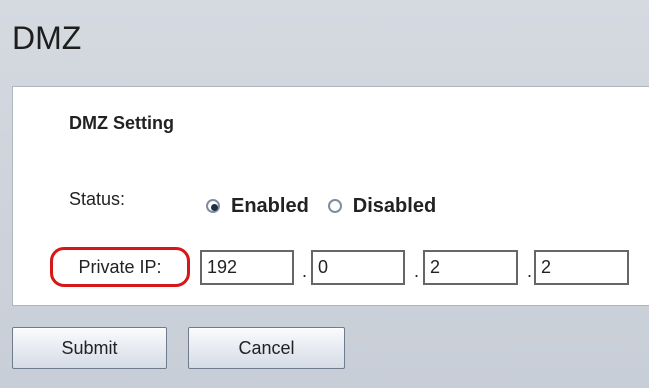  Describe the element at coordinates (266, 348) in the screenshot. I see `cancel-button: Cancel` at that location.